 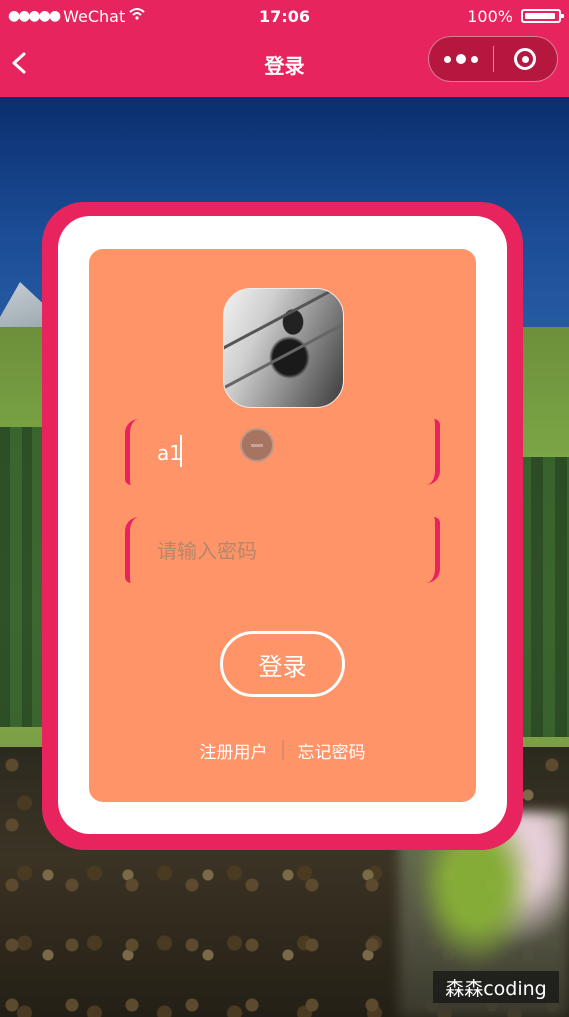 What do you see at coordinates (257, 445) in the screenshot?
I see `touch-indicator` at bounding box center [257, 445].